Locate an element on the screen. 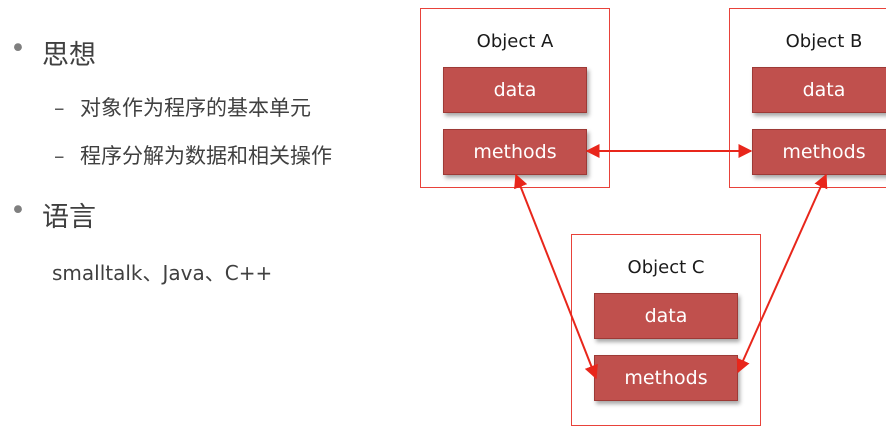 The width and height of the screenshot is (886, 426). bullet-text: 语言 is located at coordinates (69, 217).